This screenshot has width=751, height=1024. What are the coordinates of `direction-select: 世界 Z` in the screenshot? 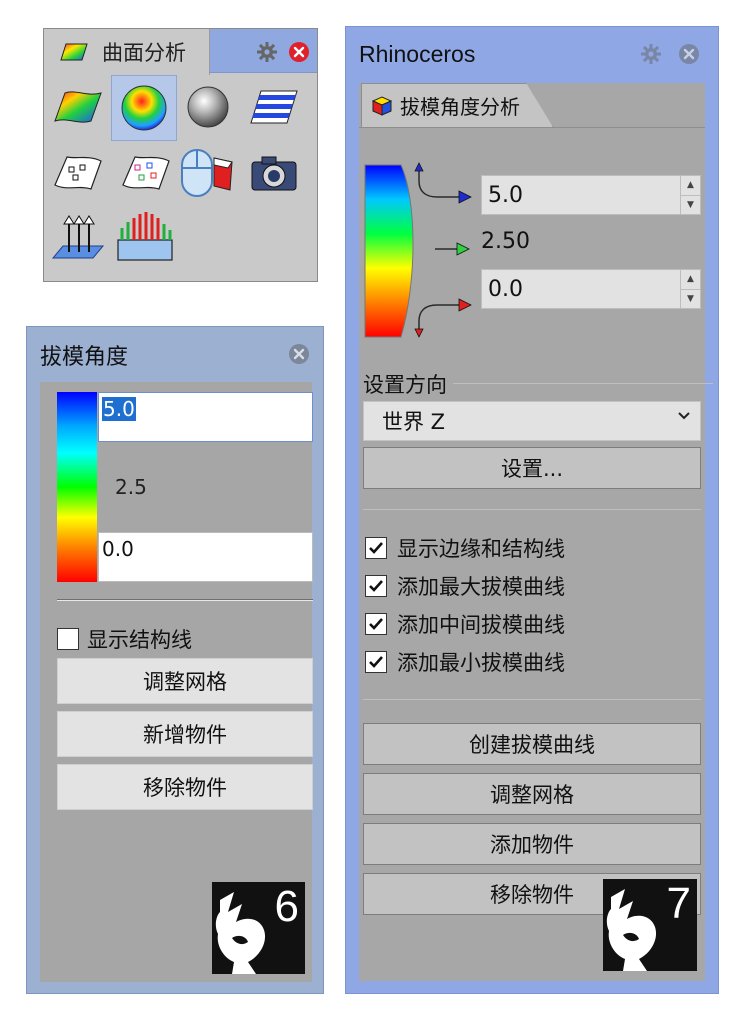 It's located at (532, 421).